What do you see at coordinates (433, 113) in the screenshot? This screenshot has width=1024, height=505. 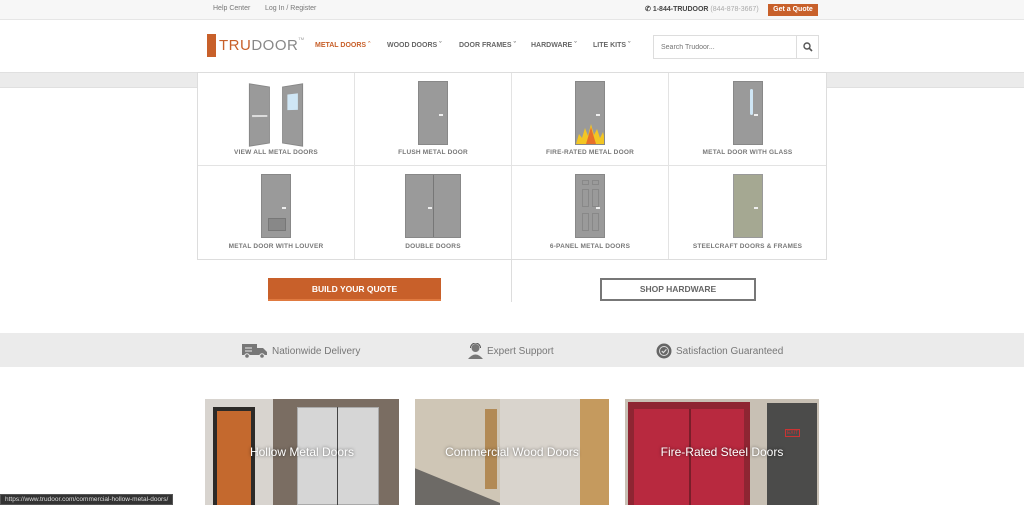 I see `flush-door-image` at bounding box center [433, 113].